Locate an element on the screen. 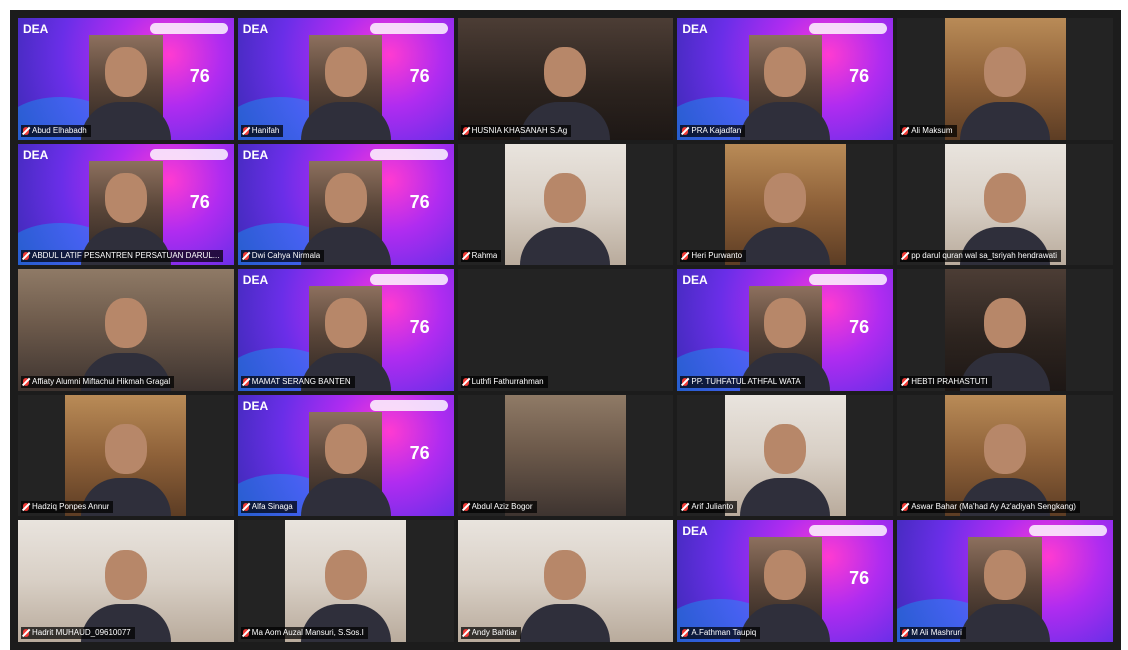  participant-name: Abdul Aziz Bogor is located at coordinates (502, 507).